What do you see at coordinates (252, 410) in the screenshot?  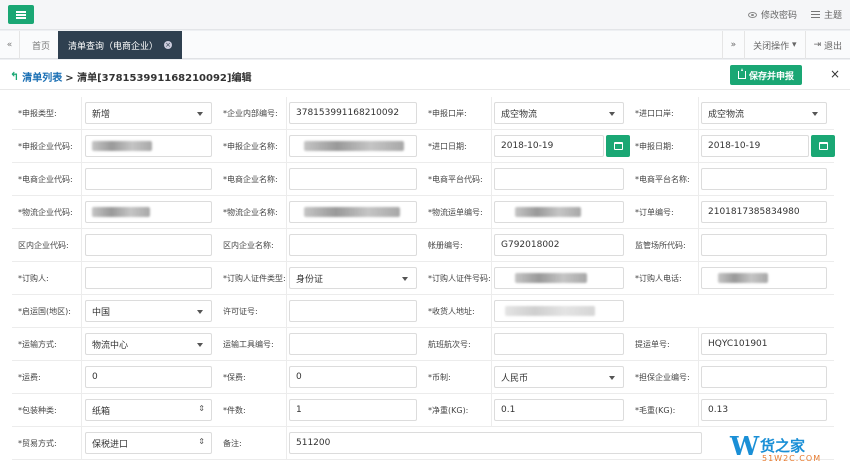 I see `piece-count-label: *件数:` at bounding box center [252, 410].